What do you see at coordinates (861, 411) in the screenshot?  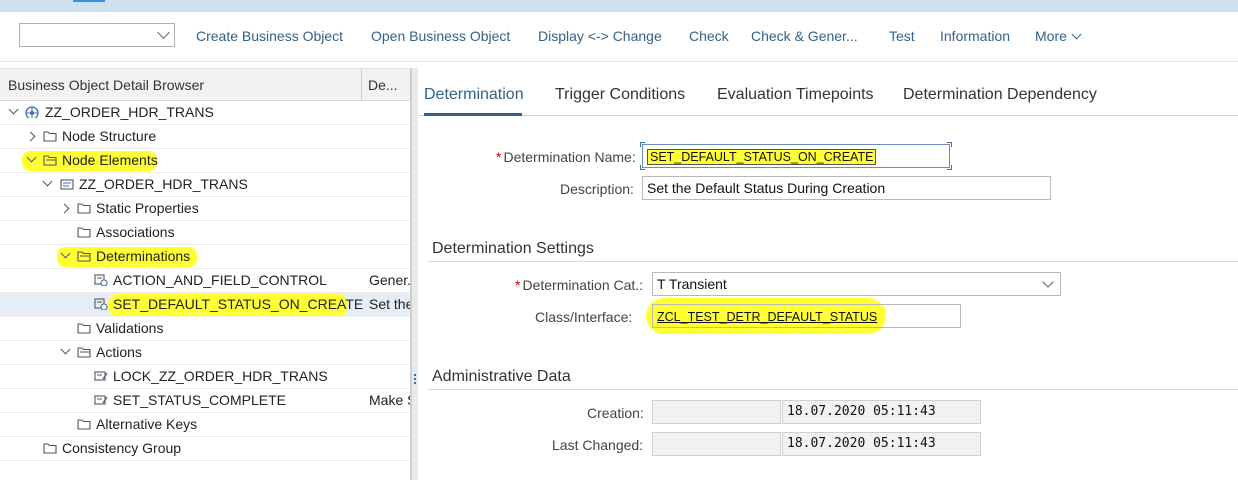 I see `creation-date-value: 18.07.2020 05:11:43` at bounding box center [861, 411].